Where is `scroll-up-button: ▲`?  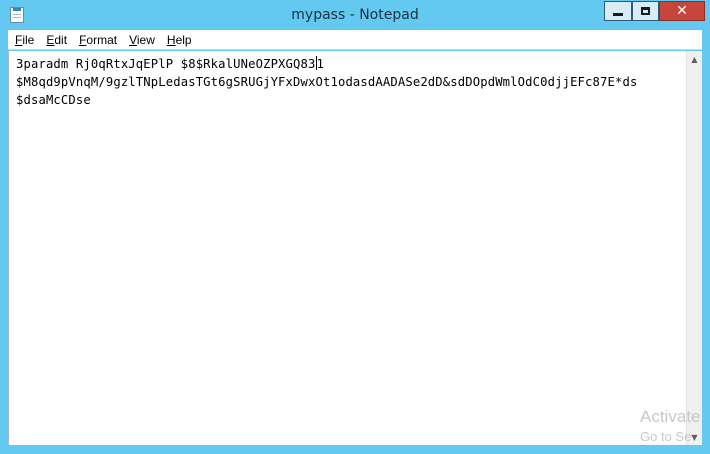 scroll-up-button: ▲ is located at coordinates (694, 59).